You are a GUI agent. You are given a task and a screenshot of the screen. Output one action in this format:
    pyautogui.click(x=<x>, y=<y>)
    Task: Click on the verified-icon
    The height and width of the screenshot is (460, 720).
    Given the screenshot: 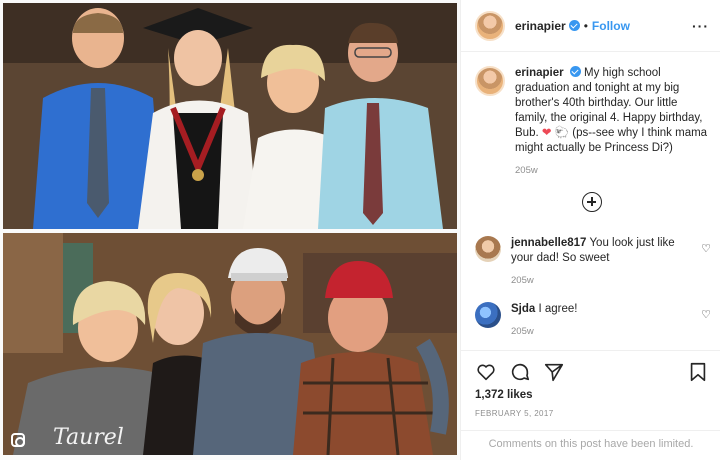 What is the action you would take?
    pyautogui.click(x=574, y=25)
    